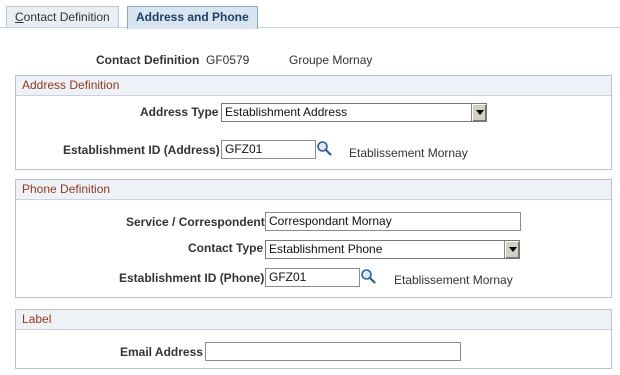 The height and width of the screenshot is (375, 620). What do you see at coordinates (453, 280) in the screenshot?
I see `establishment-phone-name: Etablissement Mornay` at bounding box center [453, 280].